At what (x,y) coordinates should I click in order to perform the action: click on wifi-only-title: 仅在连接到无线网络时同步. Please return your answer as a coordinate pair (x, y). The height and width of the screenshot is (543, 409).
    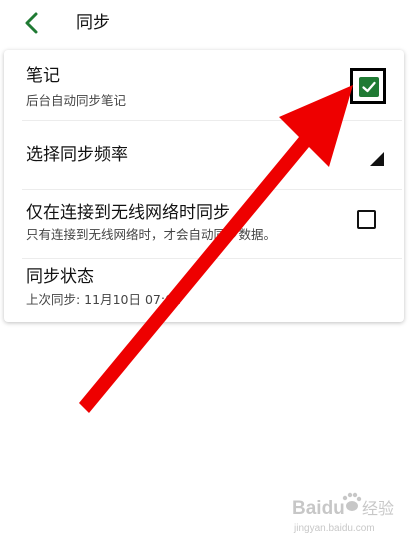
    Looking at the image, I should click on (128, 213).